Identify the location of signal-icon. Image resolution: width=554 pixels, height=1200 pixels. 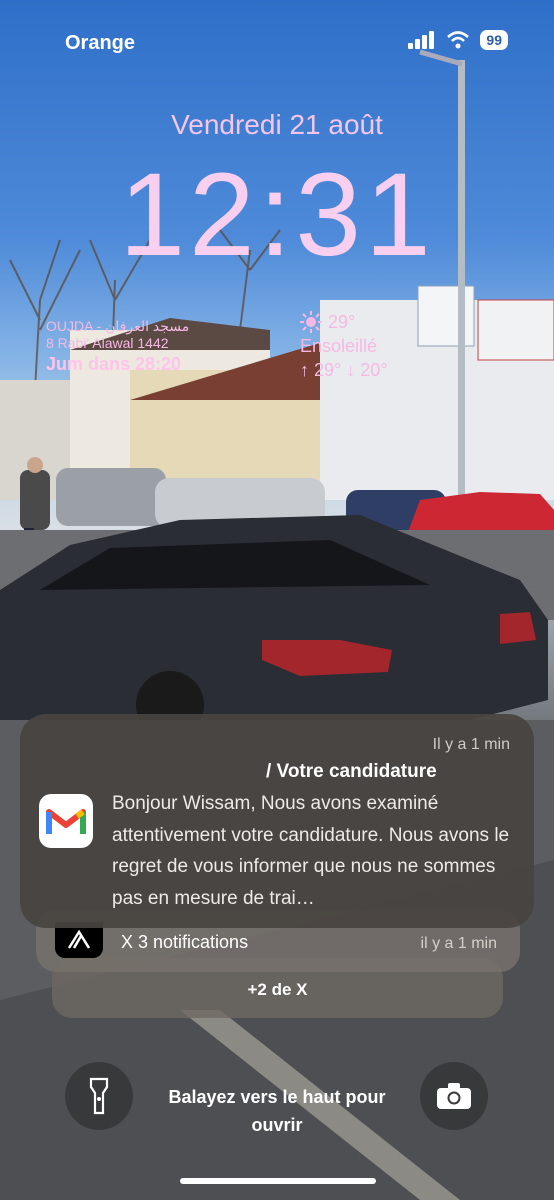
(421, 40).